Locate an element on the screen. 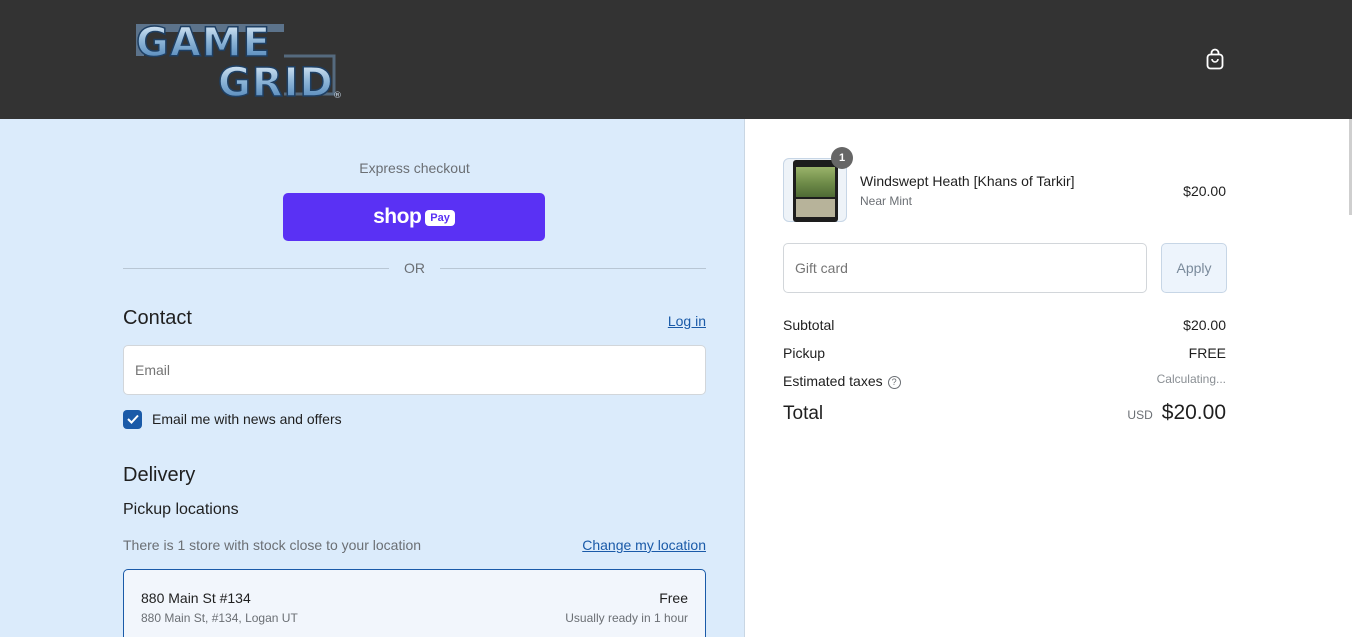 Image resolution: width=1352 pixels, height=637 pixels. delivery-heading: Delivery is located at coordinates (159, 475).